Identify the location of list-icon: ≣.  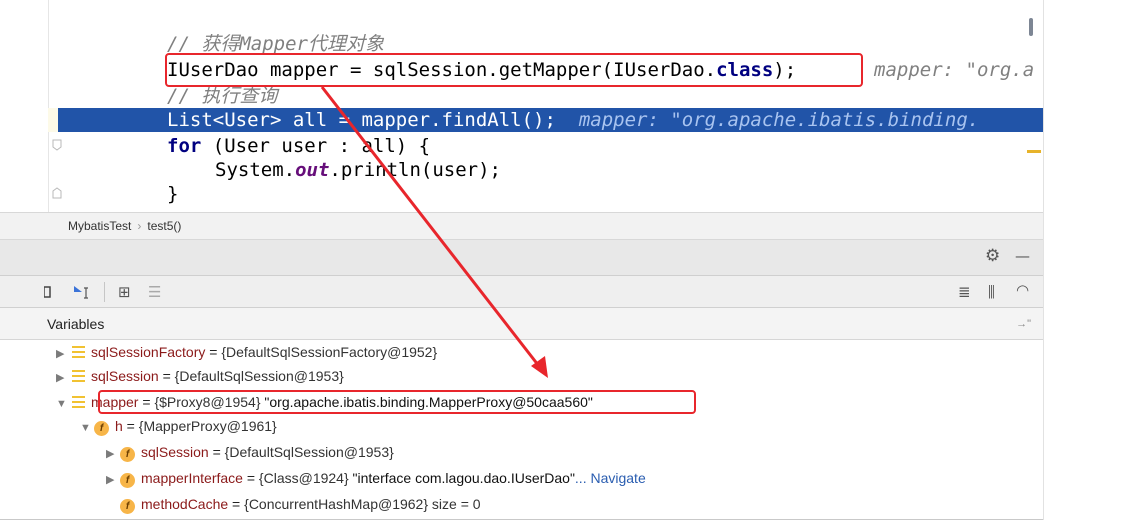
(964, 292).